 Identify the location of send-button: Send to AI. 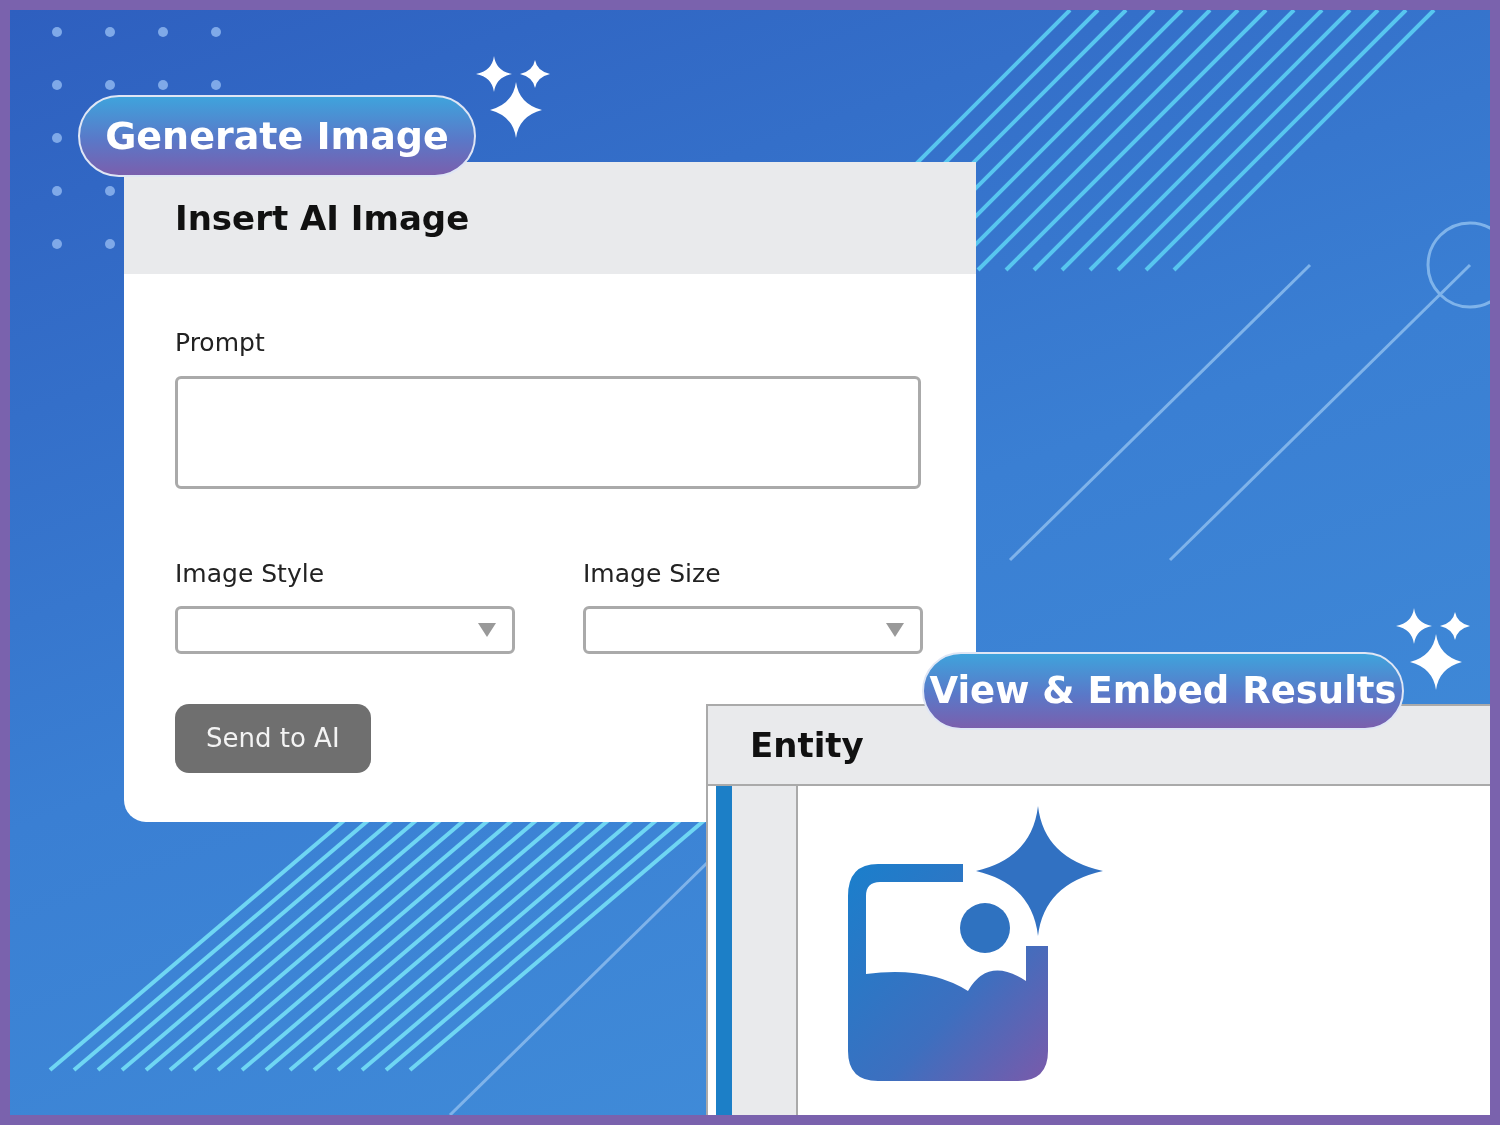
(273, 738).